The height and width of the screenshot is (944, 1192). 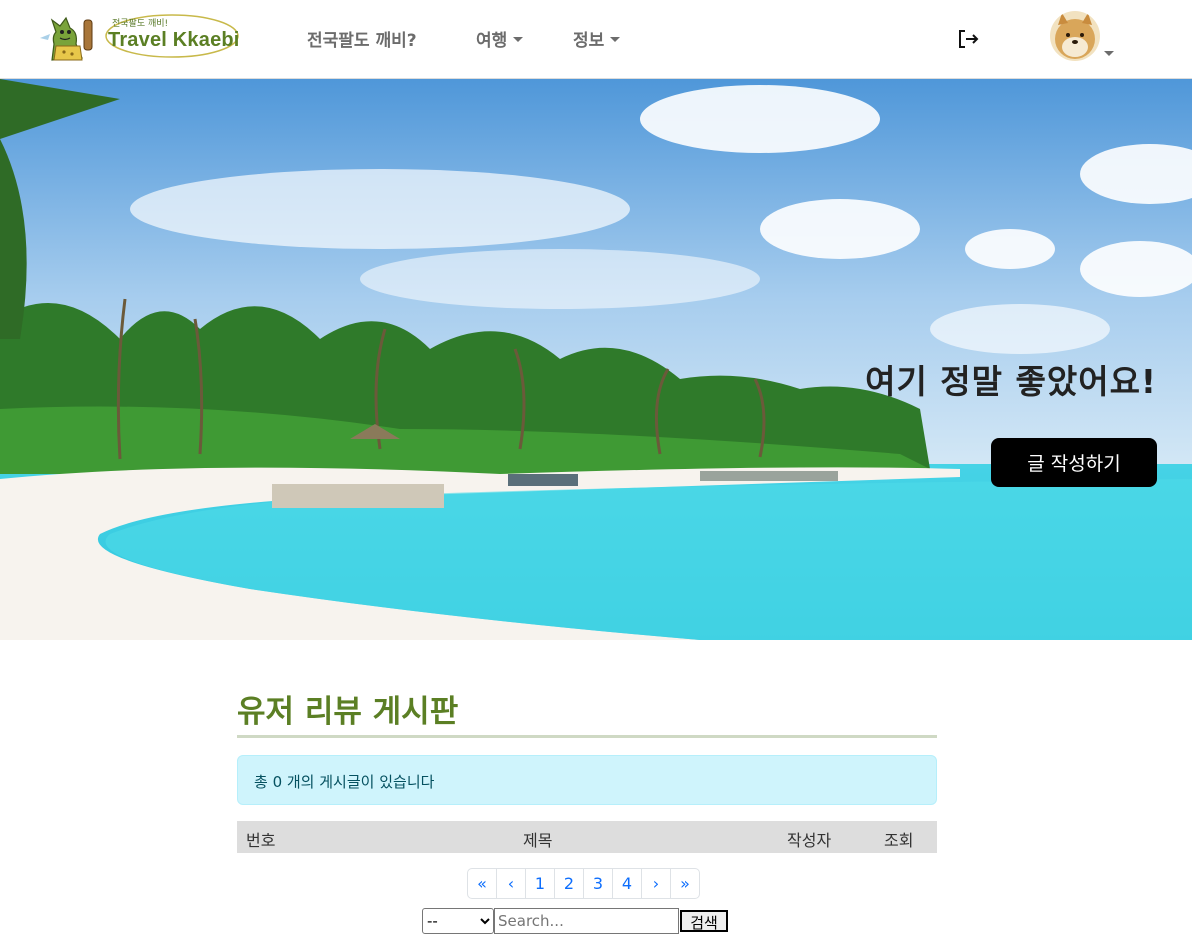 What do you see at coordinates (968, 39) in the screenshot?
I see `logout-icon` at bounding box center [968, 39].